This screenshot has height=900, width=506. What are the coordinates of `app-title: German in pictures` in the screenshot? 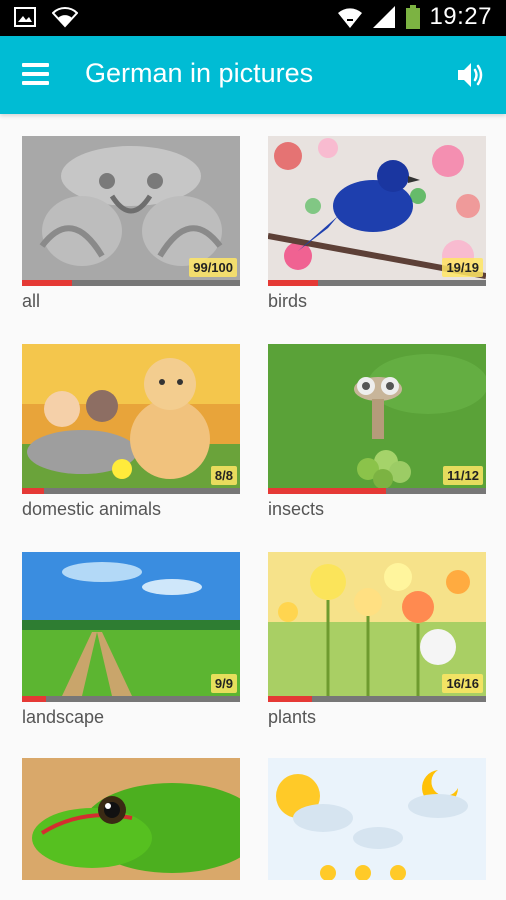 It's located at (199, 73).